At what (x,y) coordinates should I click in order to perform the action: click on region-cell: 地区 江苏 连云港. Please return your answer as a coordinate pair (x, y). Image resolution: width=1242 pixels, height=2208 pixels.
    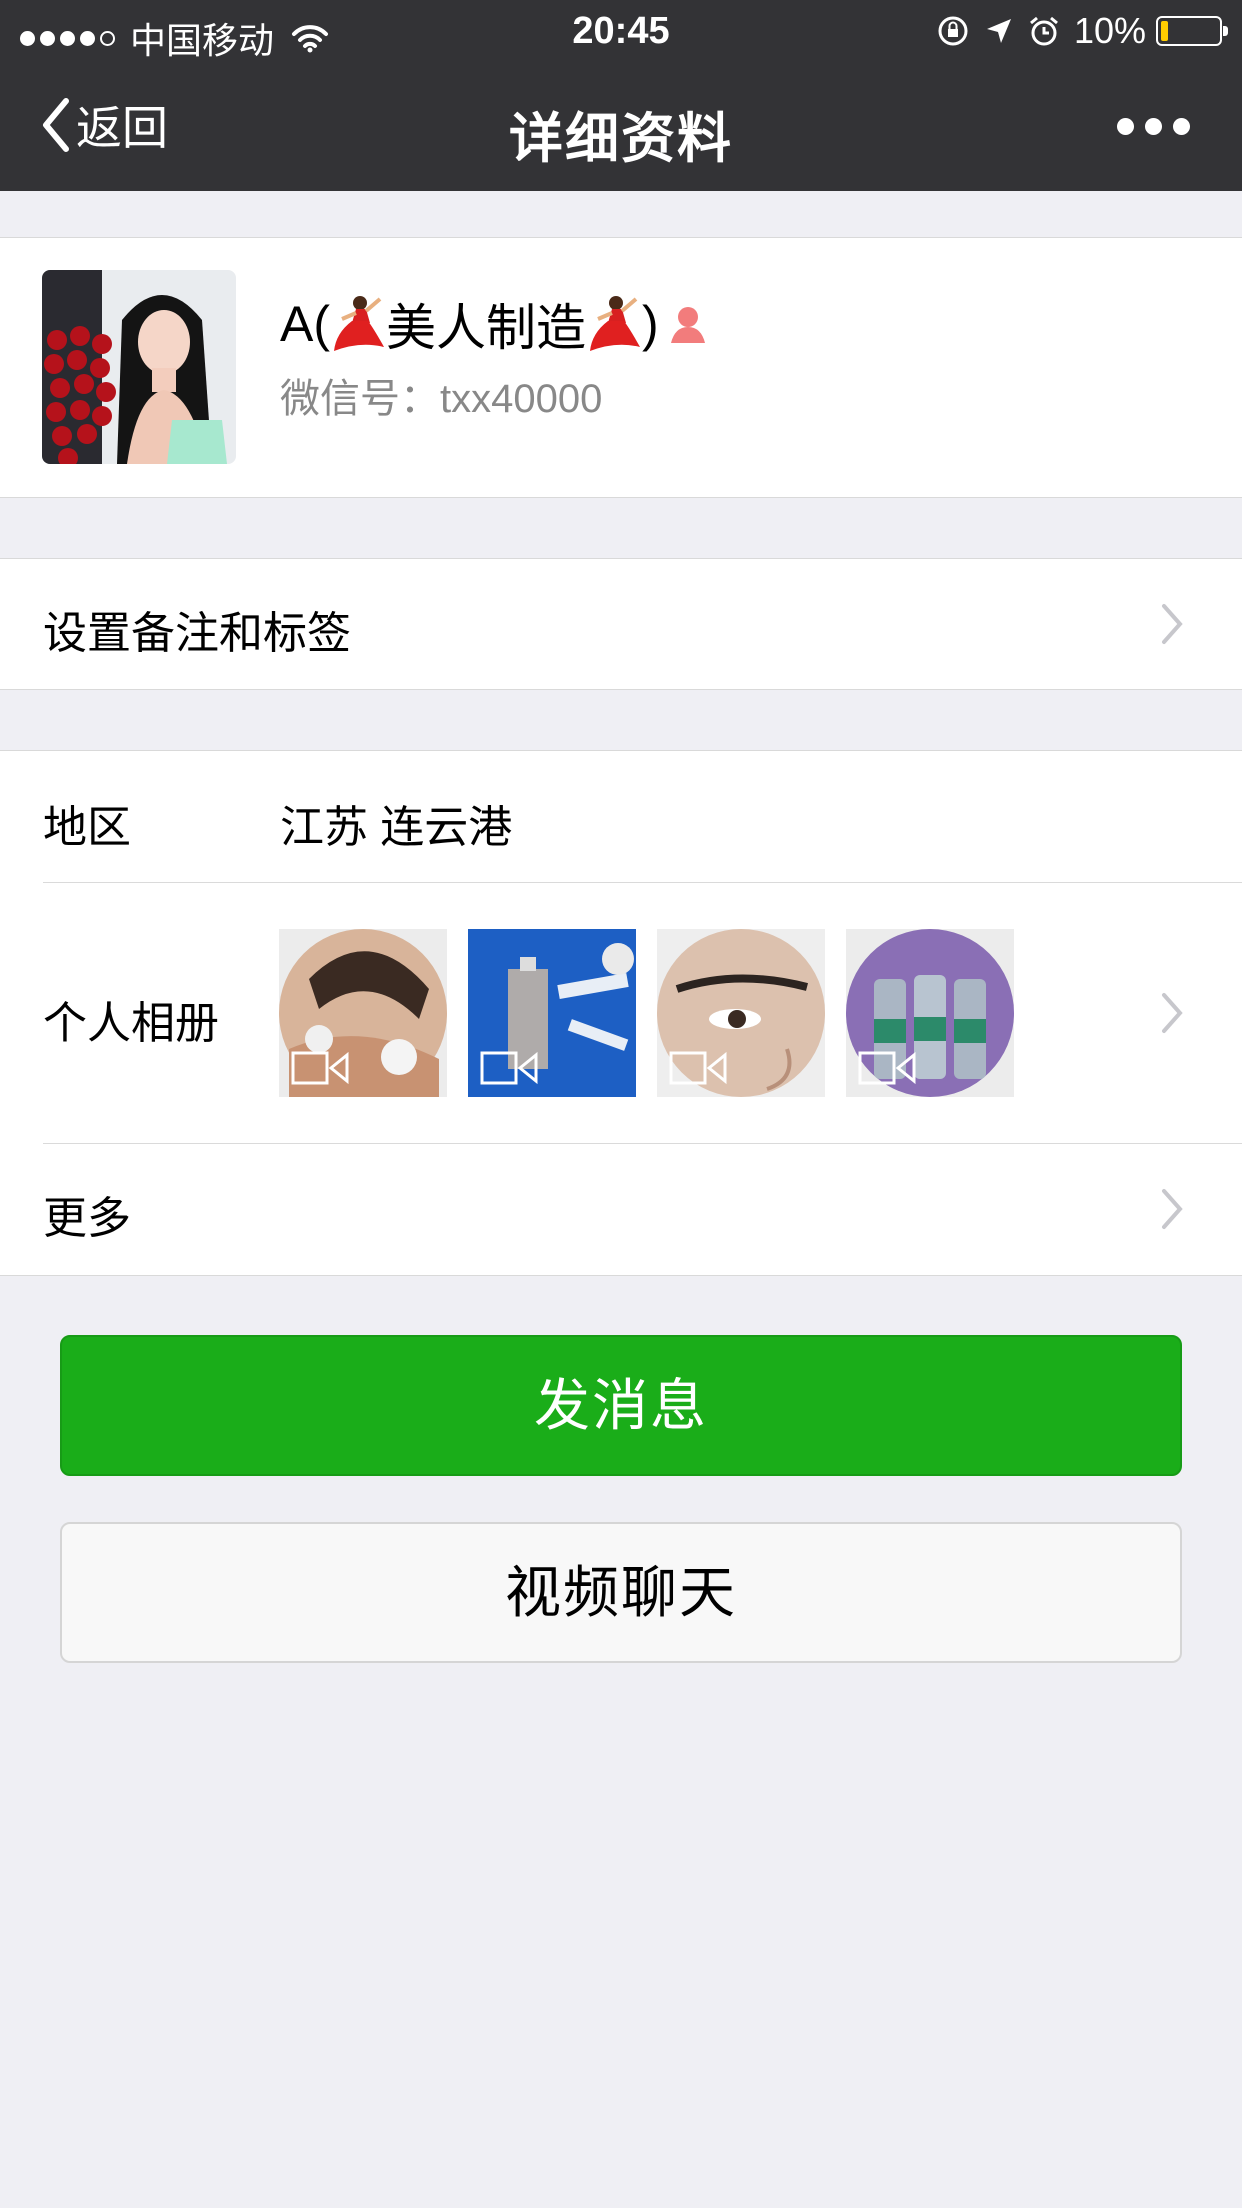
    Looking at the image, I should click on (621, 816).